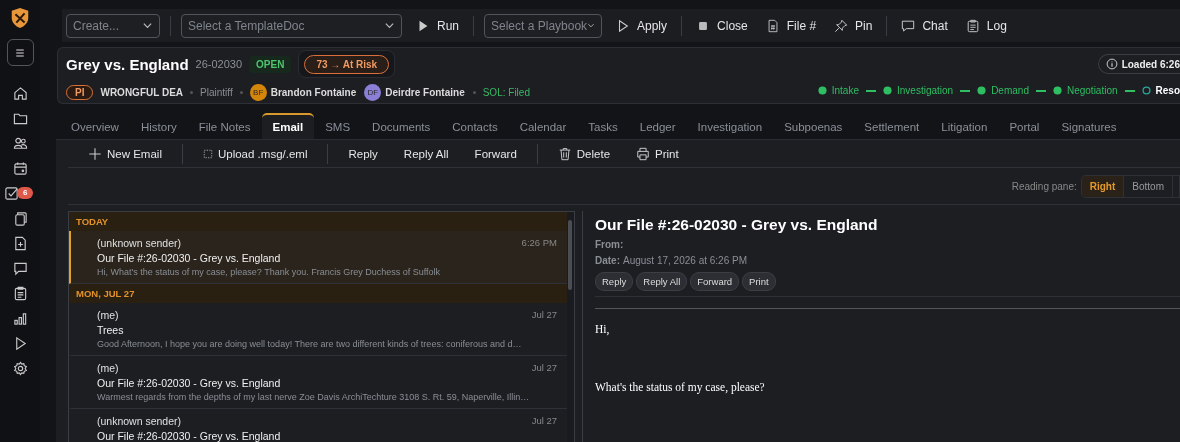  Describe the element at coordinates (401, 126) in the screenshot. I see `tab: Documents` at that location.